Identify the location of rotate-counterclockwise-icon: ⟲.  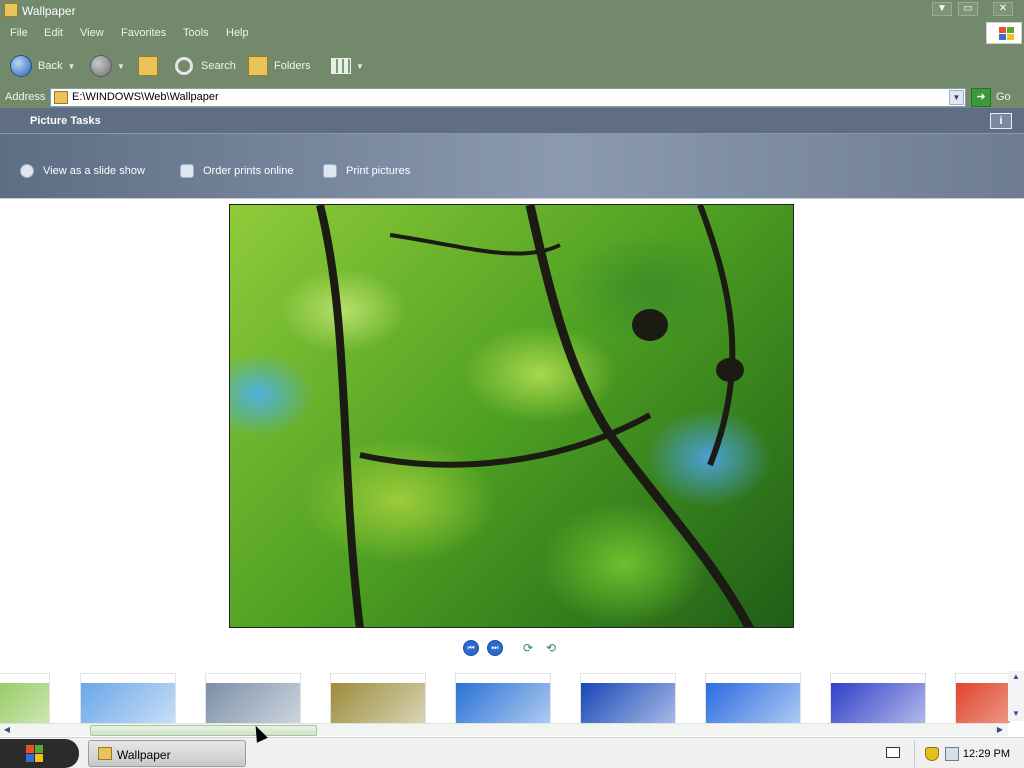
(551, 648).